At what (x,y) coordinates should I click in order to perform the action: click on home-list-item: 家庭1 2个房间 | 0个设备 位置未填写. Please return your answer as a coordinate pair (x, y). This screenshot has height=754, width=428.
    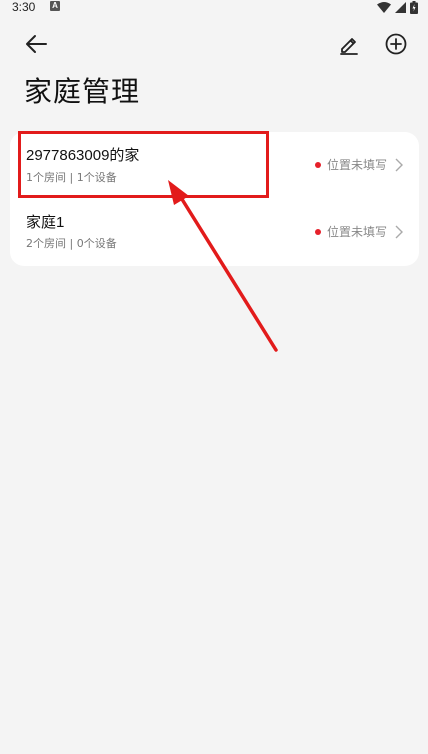
    Looking at the image, I should click on (214, 232).